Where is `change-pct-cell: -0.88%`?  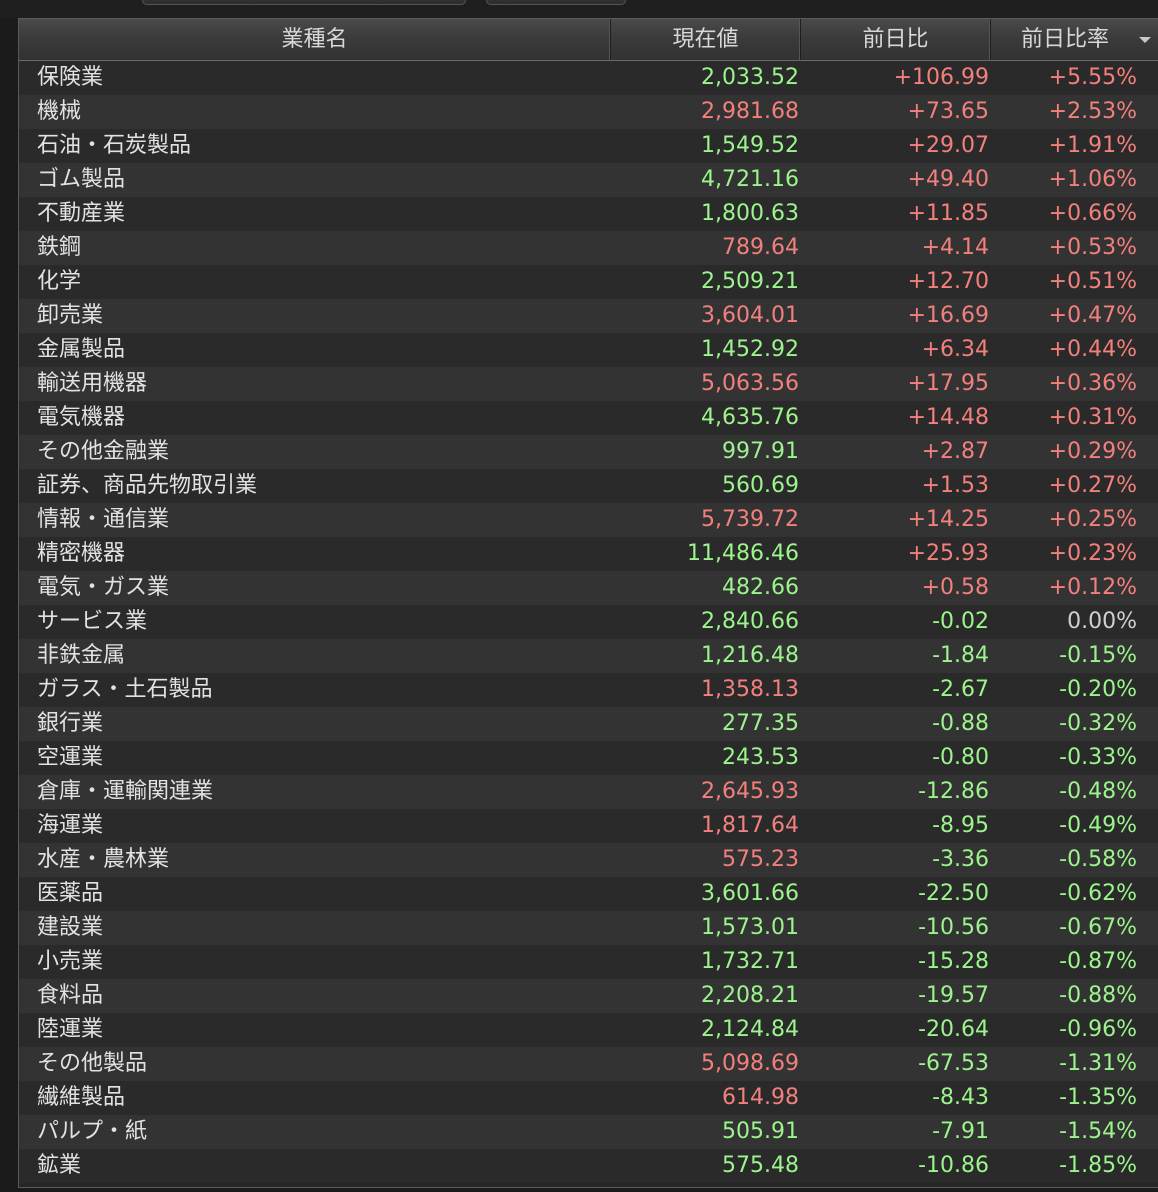
change-pct-cell: -0.88% is located at coordinates (1098, 995).